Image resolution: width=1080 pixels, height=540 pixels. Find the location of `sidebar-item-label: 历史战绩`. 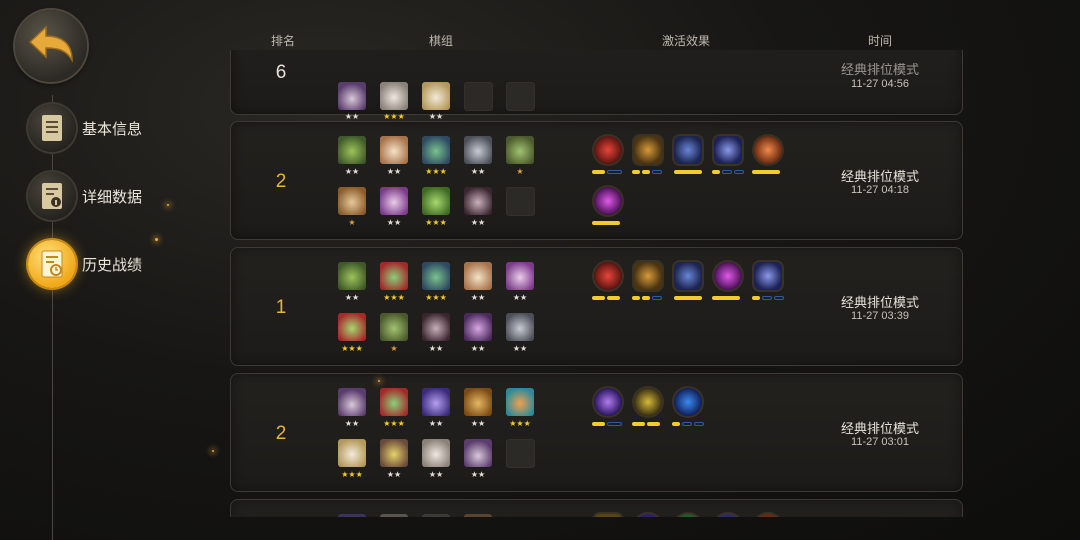

sidebar-item-label: 历史战绩 is located at coordinates (112, 264).